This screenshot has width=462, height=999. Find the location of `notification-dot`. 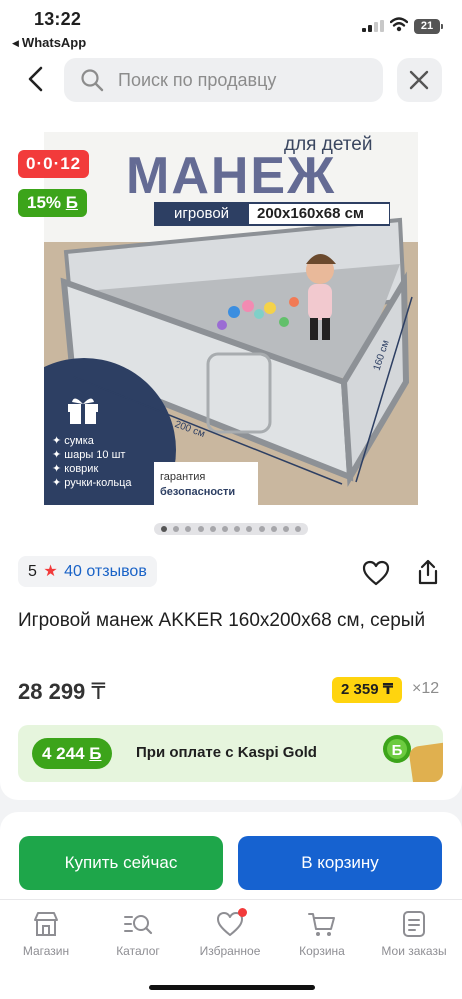

notification-dot is located at coordinates (242, 912).